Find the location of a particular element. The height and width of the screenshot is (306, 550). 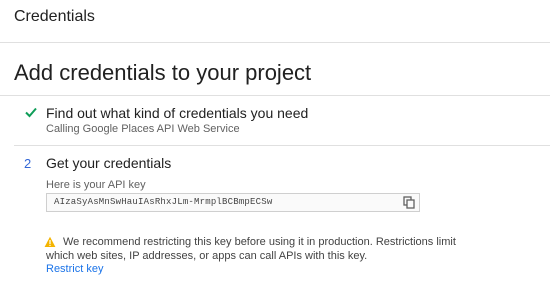

page-title: Add credentials to your project is located at coordinates (163, 72).